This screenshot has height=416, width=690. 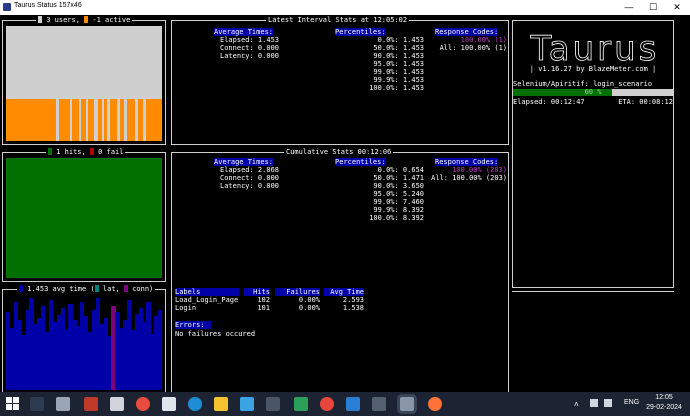 What do you see at coordinates (63, 404) in the screenshot?
I see `database-icon` at bounding box center [63, 404].